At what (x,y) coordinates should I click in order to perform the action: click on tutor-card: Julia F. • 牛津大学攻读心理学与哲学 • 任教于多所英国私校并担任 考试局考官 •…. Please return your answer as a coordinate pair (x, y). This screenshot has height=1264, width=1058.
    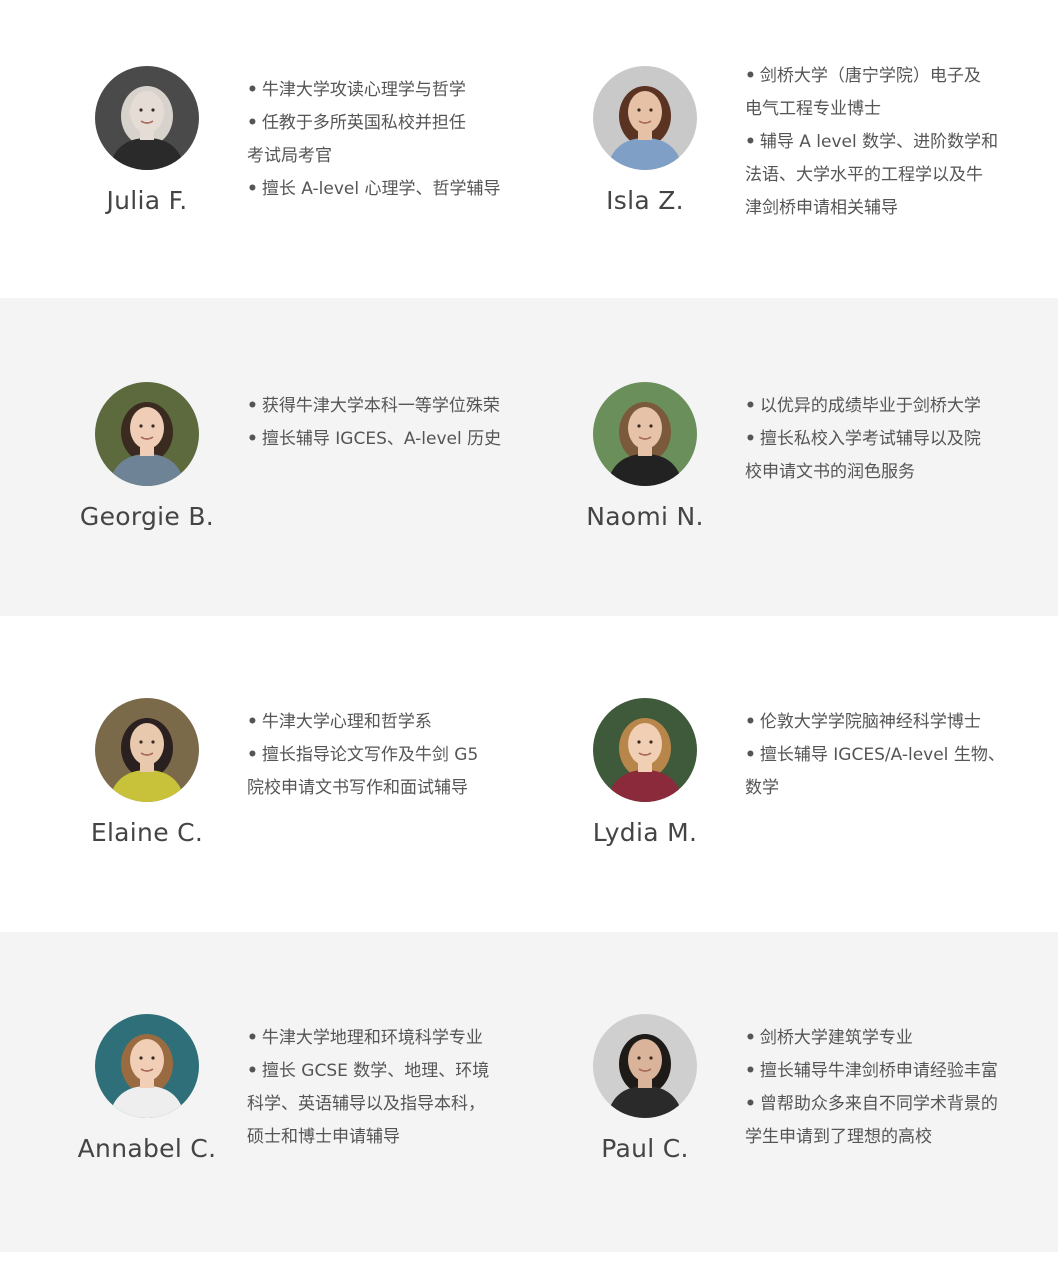
    Looking at the image, I should click on (290, 171).